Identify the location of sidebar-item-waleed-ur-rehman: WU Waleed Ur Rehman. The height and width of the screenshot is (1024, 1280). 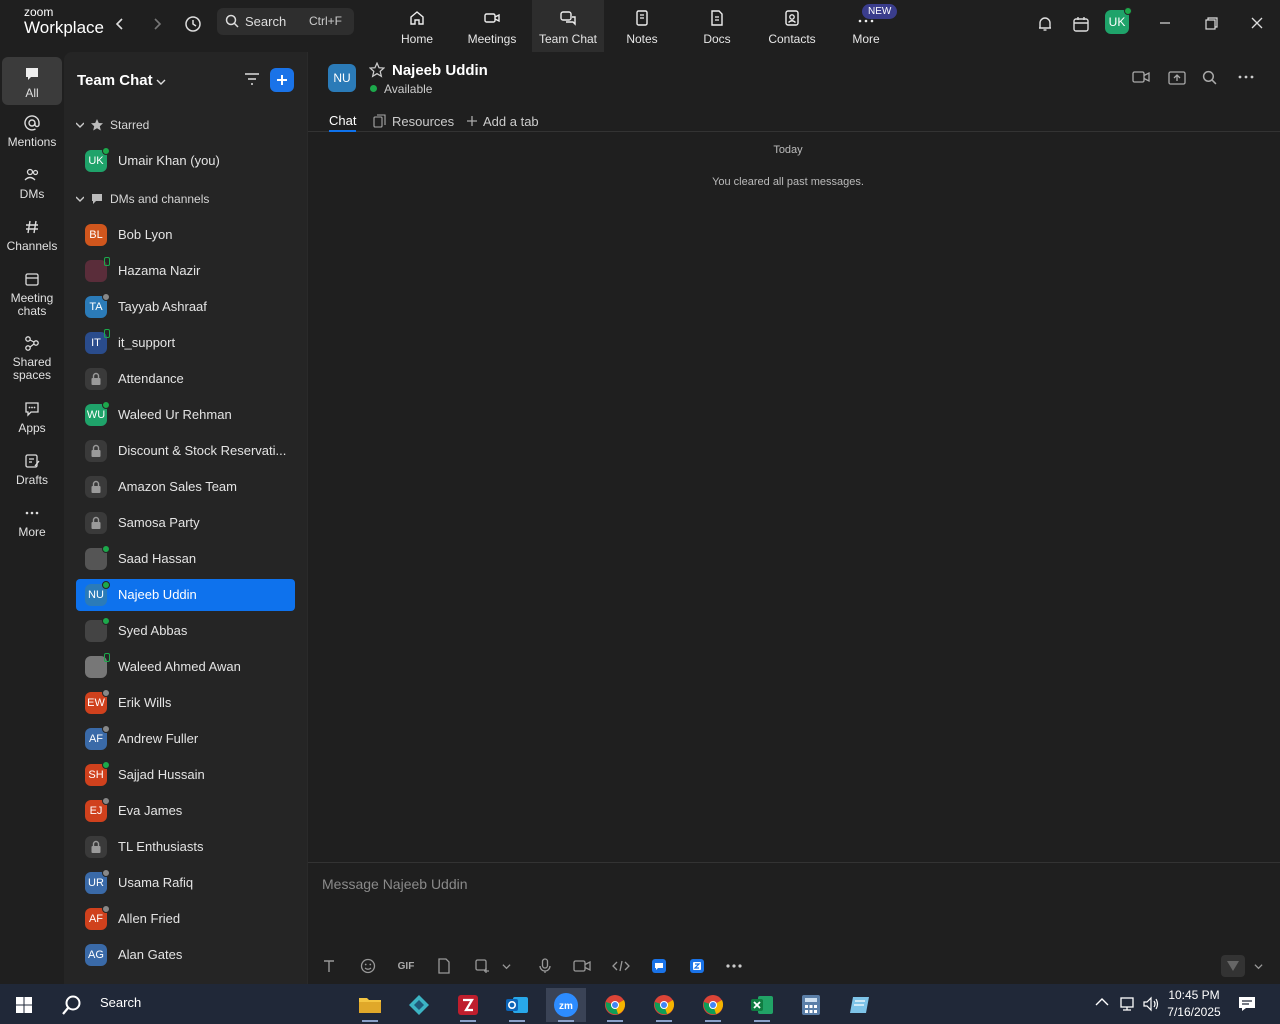
(185, 415).